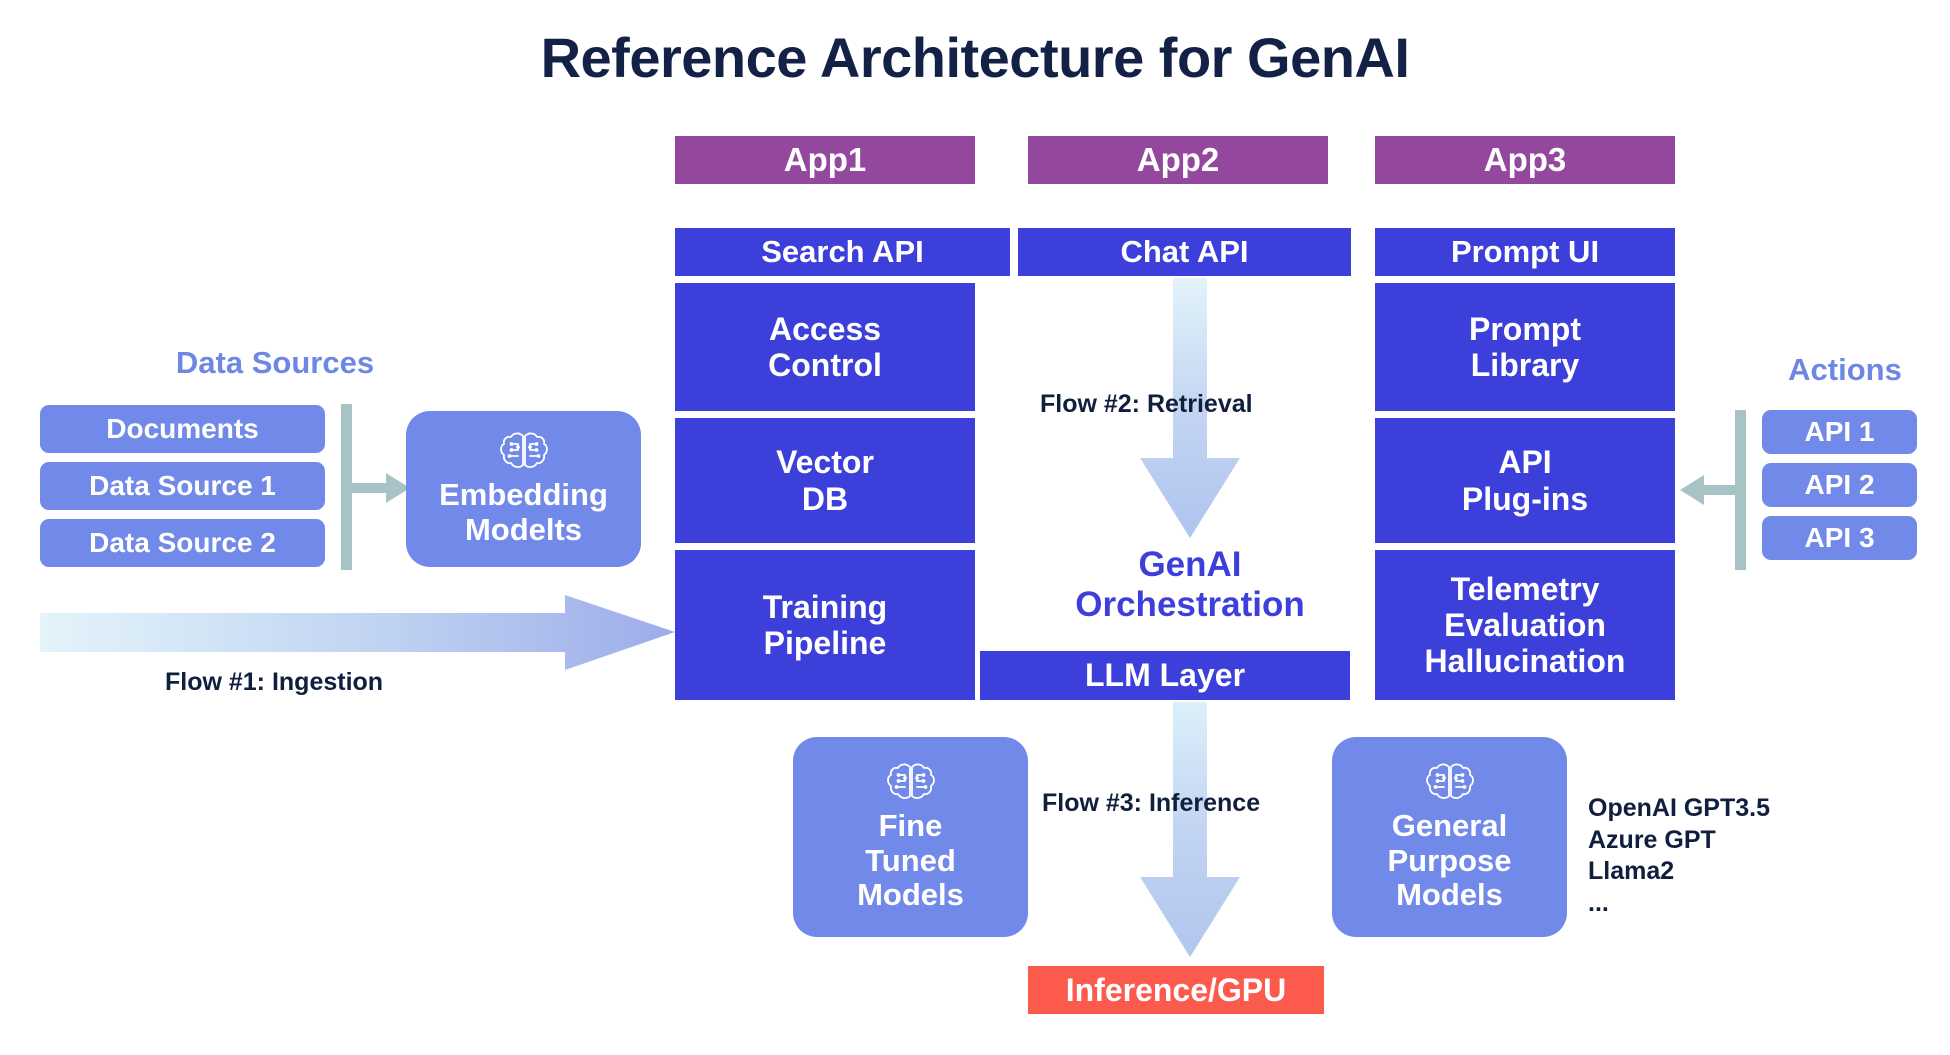  Describe the element at coordinates (182, 543) in the screenshot. I see `data-source-2: Data Source 2` at that location.